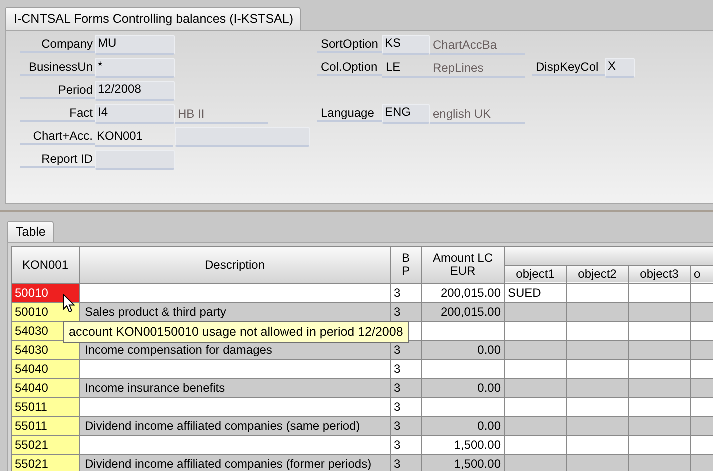 The width and height of the screenshot is (713, 471). What do you see at coordinates (30, 231) in the screenshot?
I see `tab: Table` at bounding box center [30, 231].